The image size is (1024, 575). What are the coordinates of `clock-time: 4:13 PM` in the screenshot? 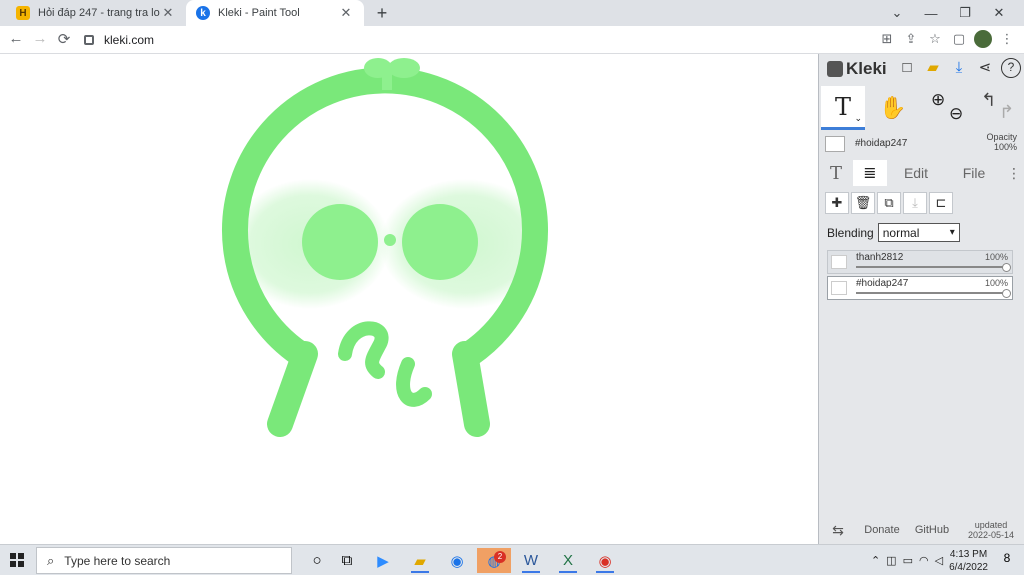 It's located at (968, 554).